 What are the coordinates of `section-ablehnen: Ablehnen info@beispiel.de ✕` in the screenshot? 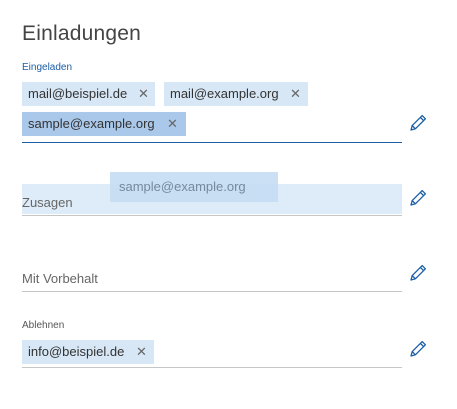 It's located at (212, 345).